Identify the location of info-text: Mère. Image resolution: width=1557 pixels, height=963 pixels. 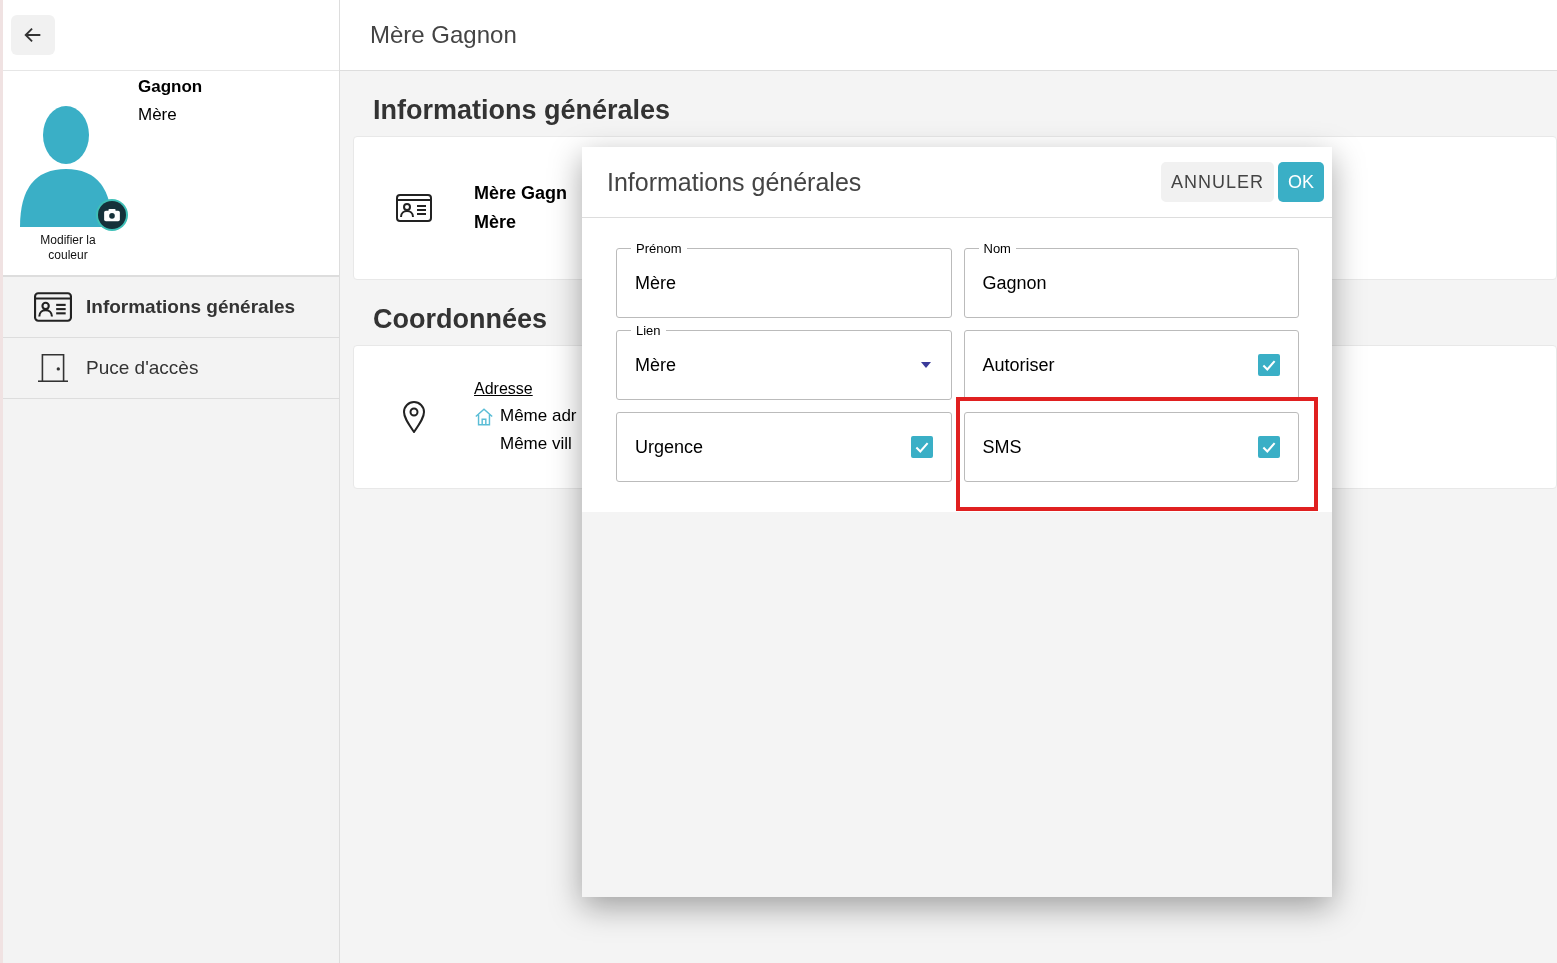
(496, 222).